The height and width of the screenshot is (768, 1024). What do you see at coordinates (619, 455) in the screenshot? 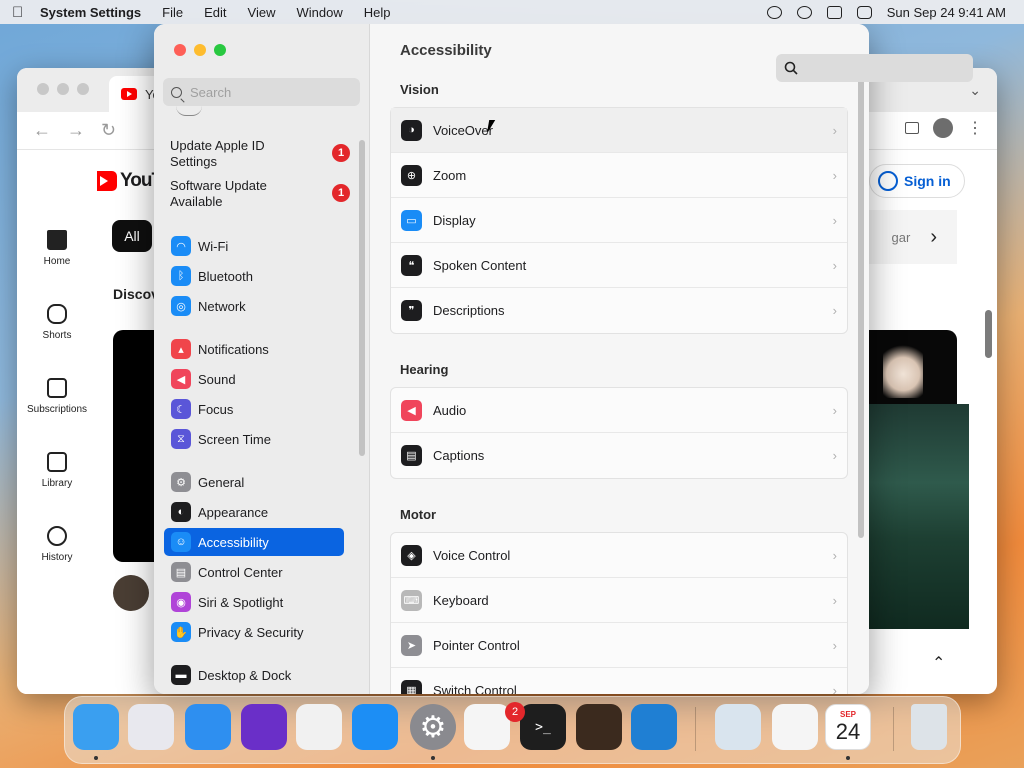
I see `row-captions: ▤ Captions ›` at bounding box center [619, 455].